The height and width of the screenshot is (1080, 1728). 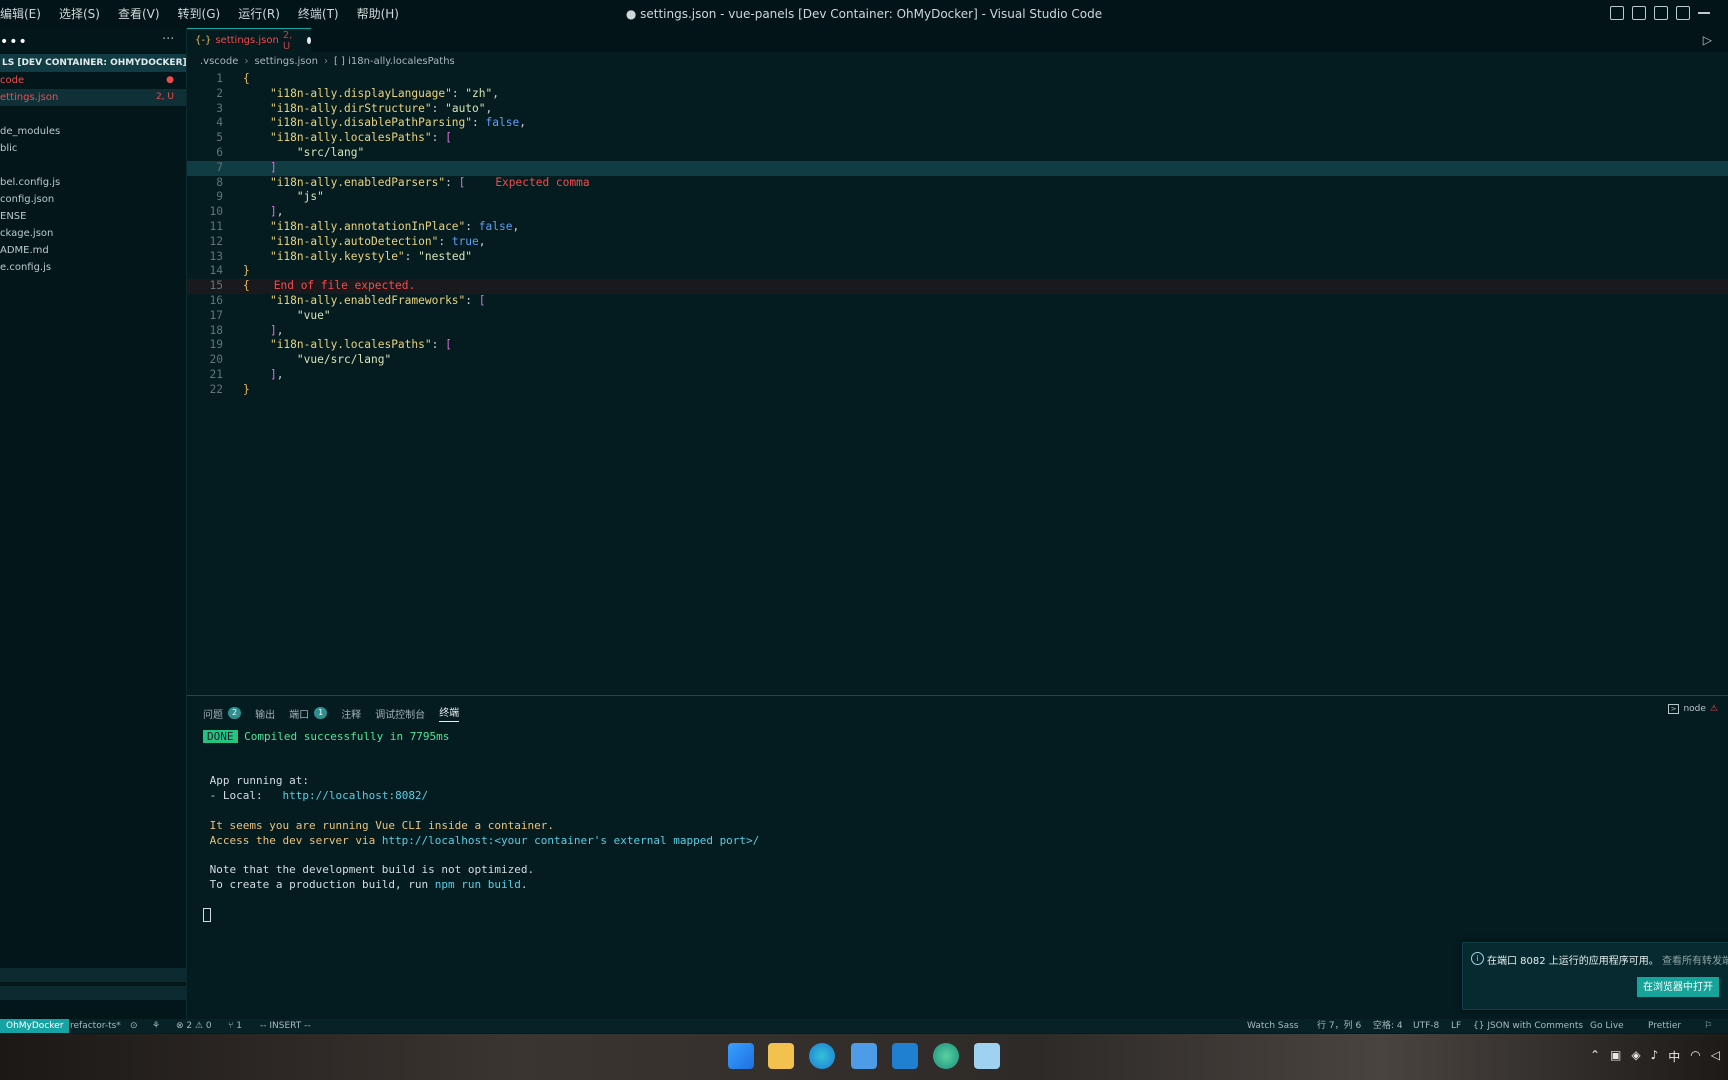 What do you see at coordinates (93, 233) in the screenshot?
I see `file-tree-item: ckage.json` at bounding box center [93, 233].